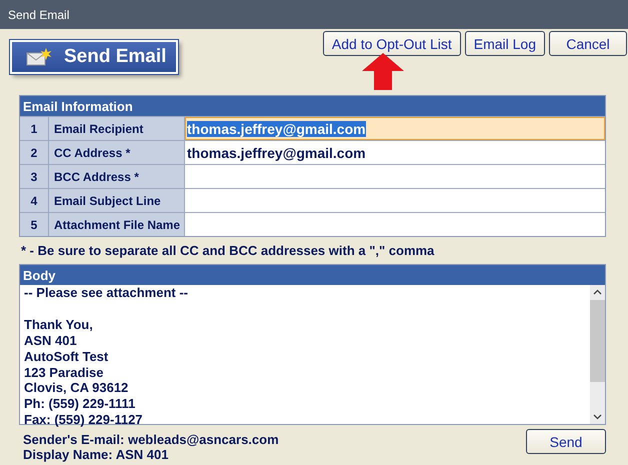 The image size is (628, 465). What do you see at coordinates (117, 176) in the screenshot?
I see `field-label: BCC Address *` at bounding box center [117, 176].